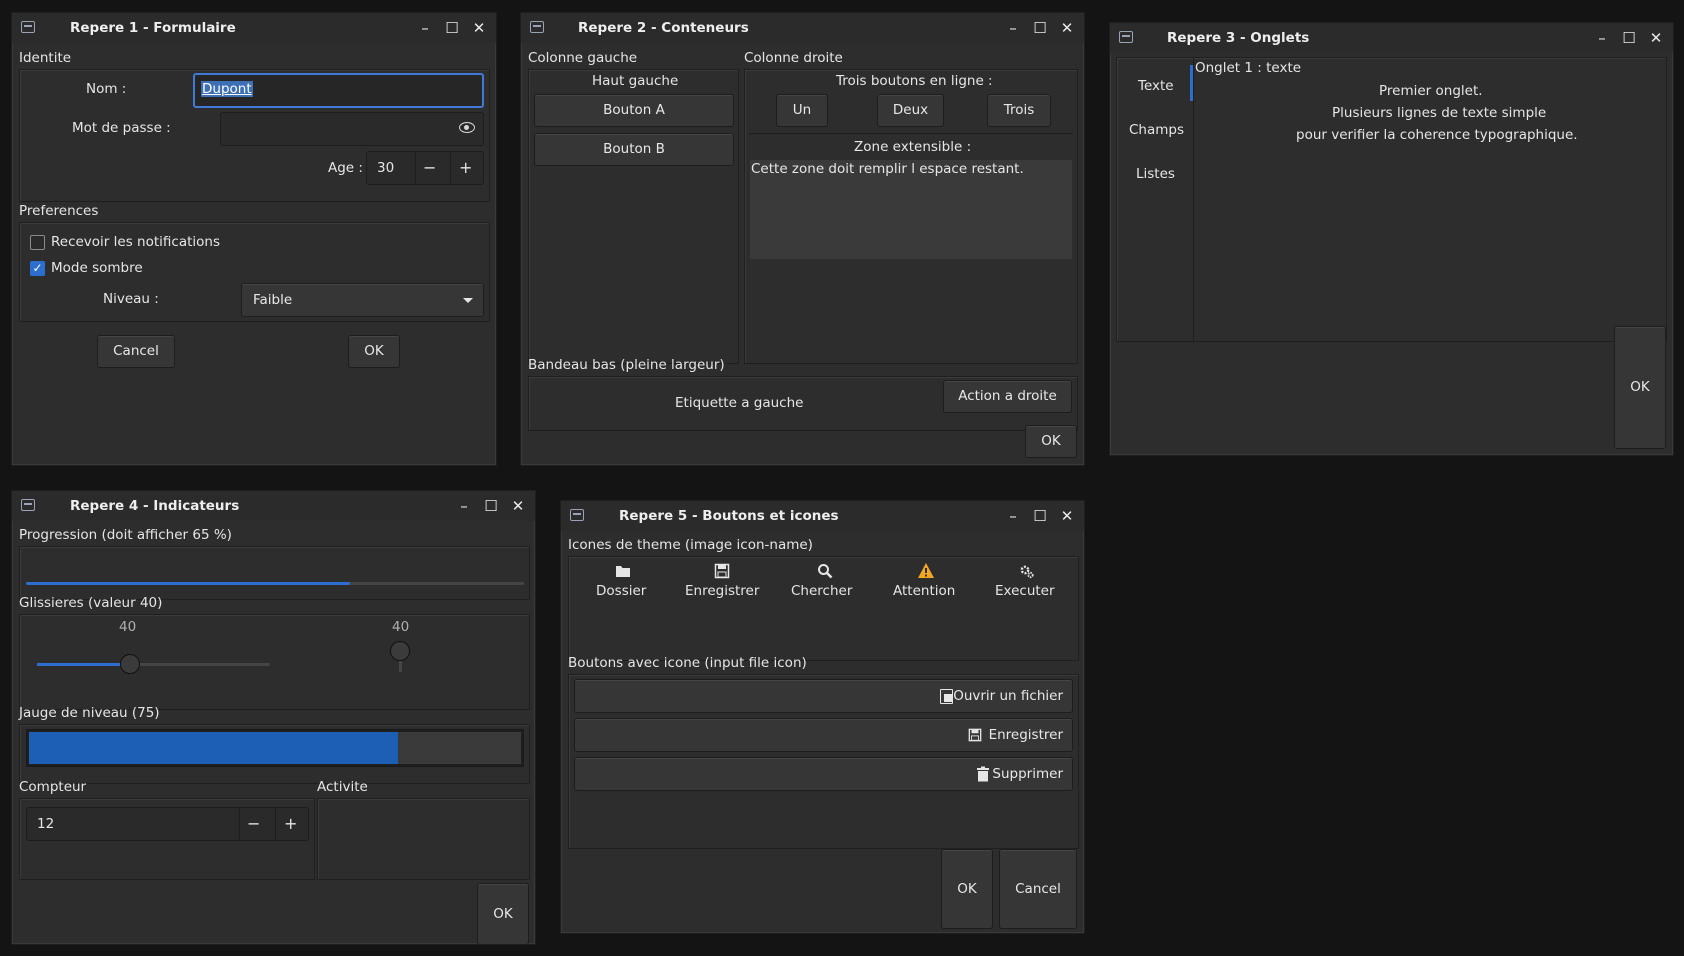  What do you see at coordinates (924, 591) in the screenshot?
I see `theme-label: Attention` at bounding box center [924, 591].